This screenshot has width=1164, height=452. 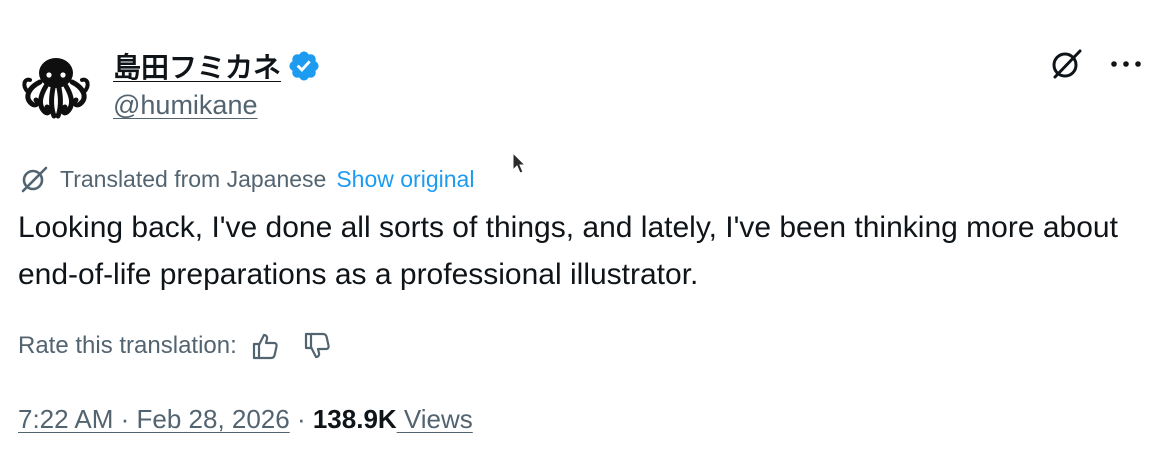 I want to click on tweet-meta: 7:22 AM · Feb 28, 2026 · 138.9K Views, so click(x=245, y=419).